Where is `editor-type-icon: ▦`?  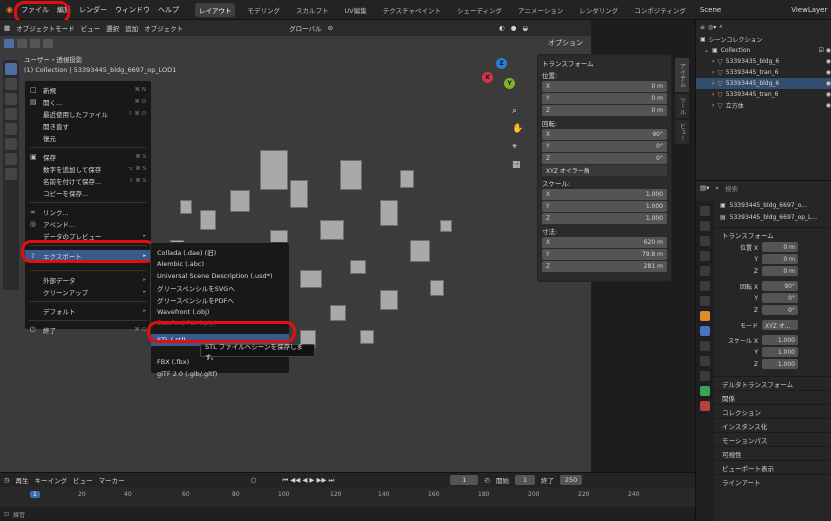 editor-type-icon: ▦ is located at coordinates (7, 28).